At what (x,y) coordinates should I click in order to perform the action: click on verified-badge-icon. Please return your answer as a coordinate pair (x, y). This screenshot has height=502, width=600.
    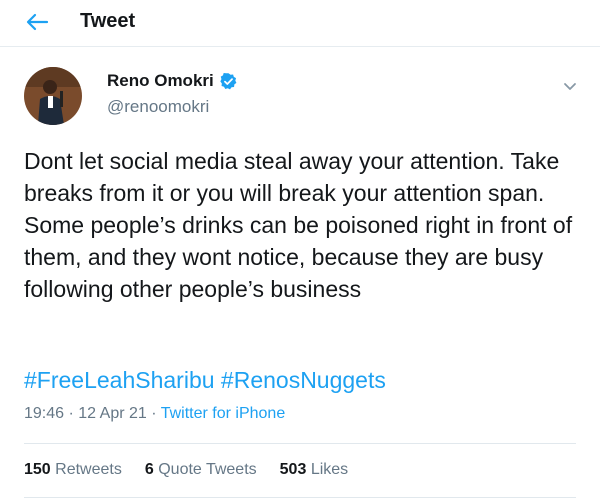
    Looking at the image, I should click on (228, 81).